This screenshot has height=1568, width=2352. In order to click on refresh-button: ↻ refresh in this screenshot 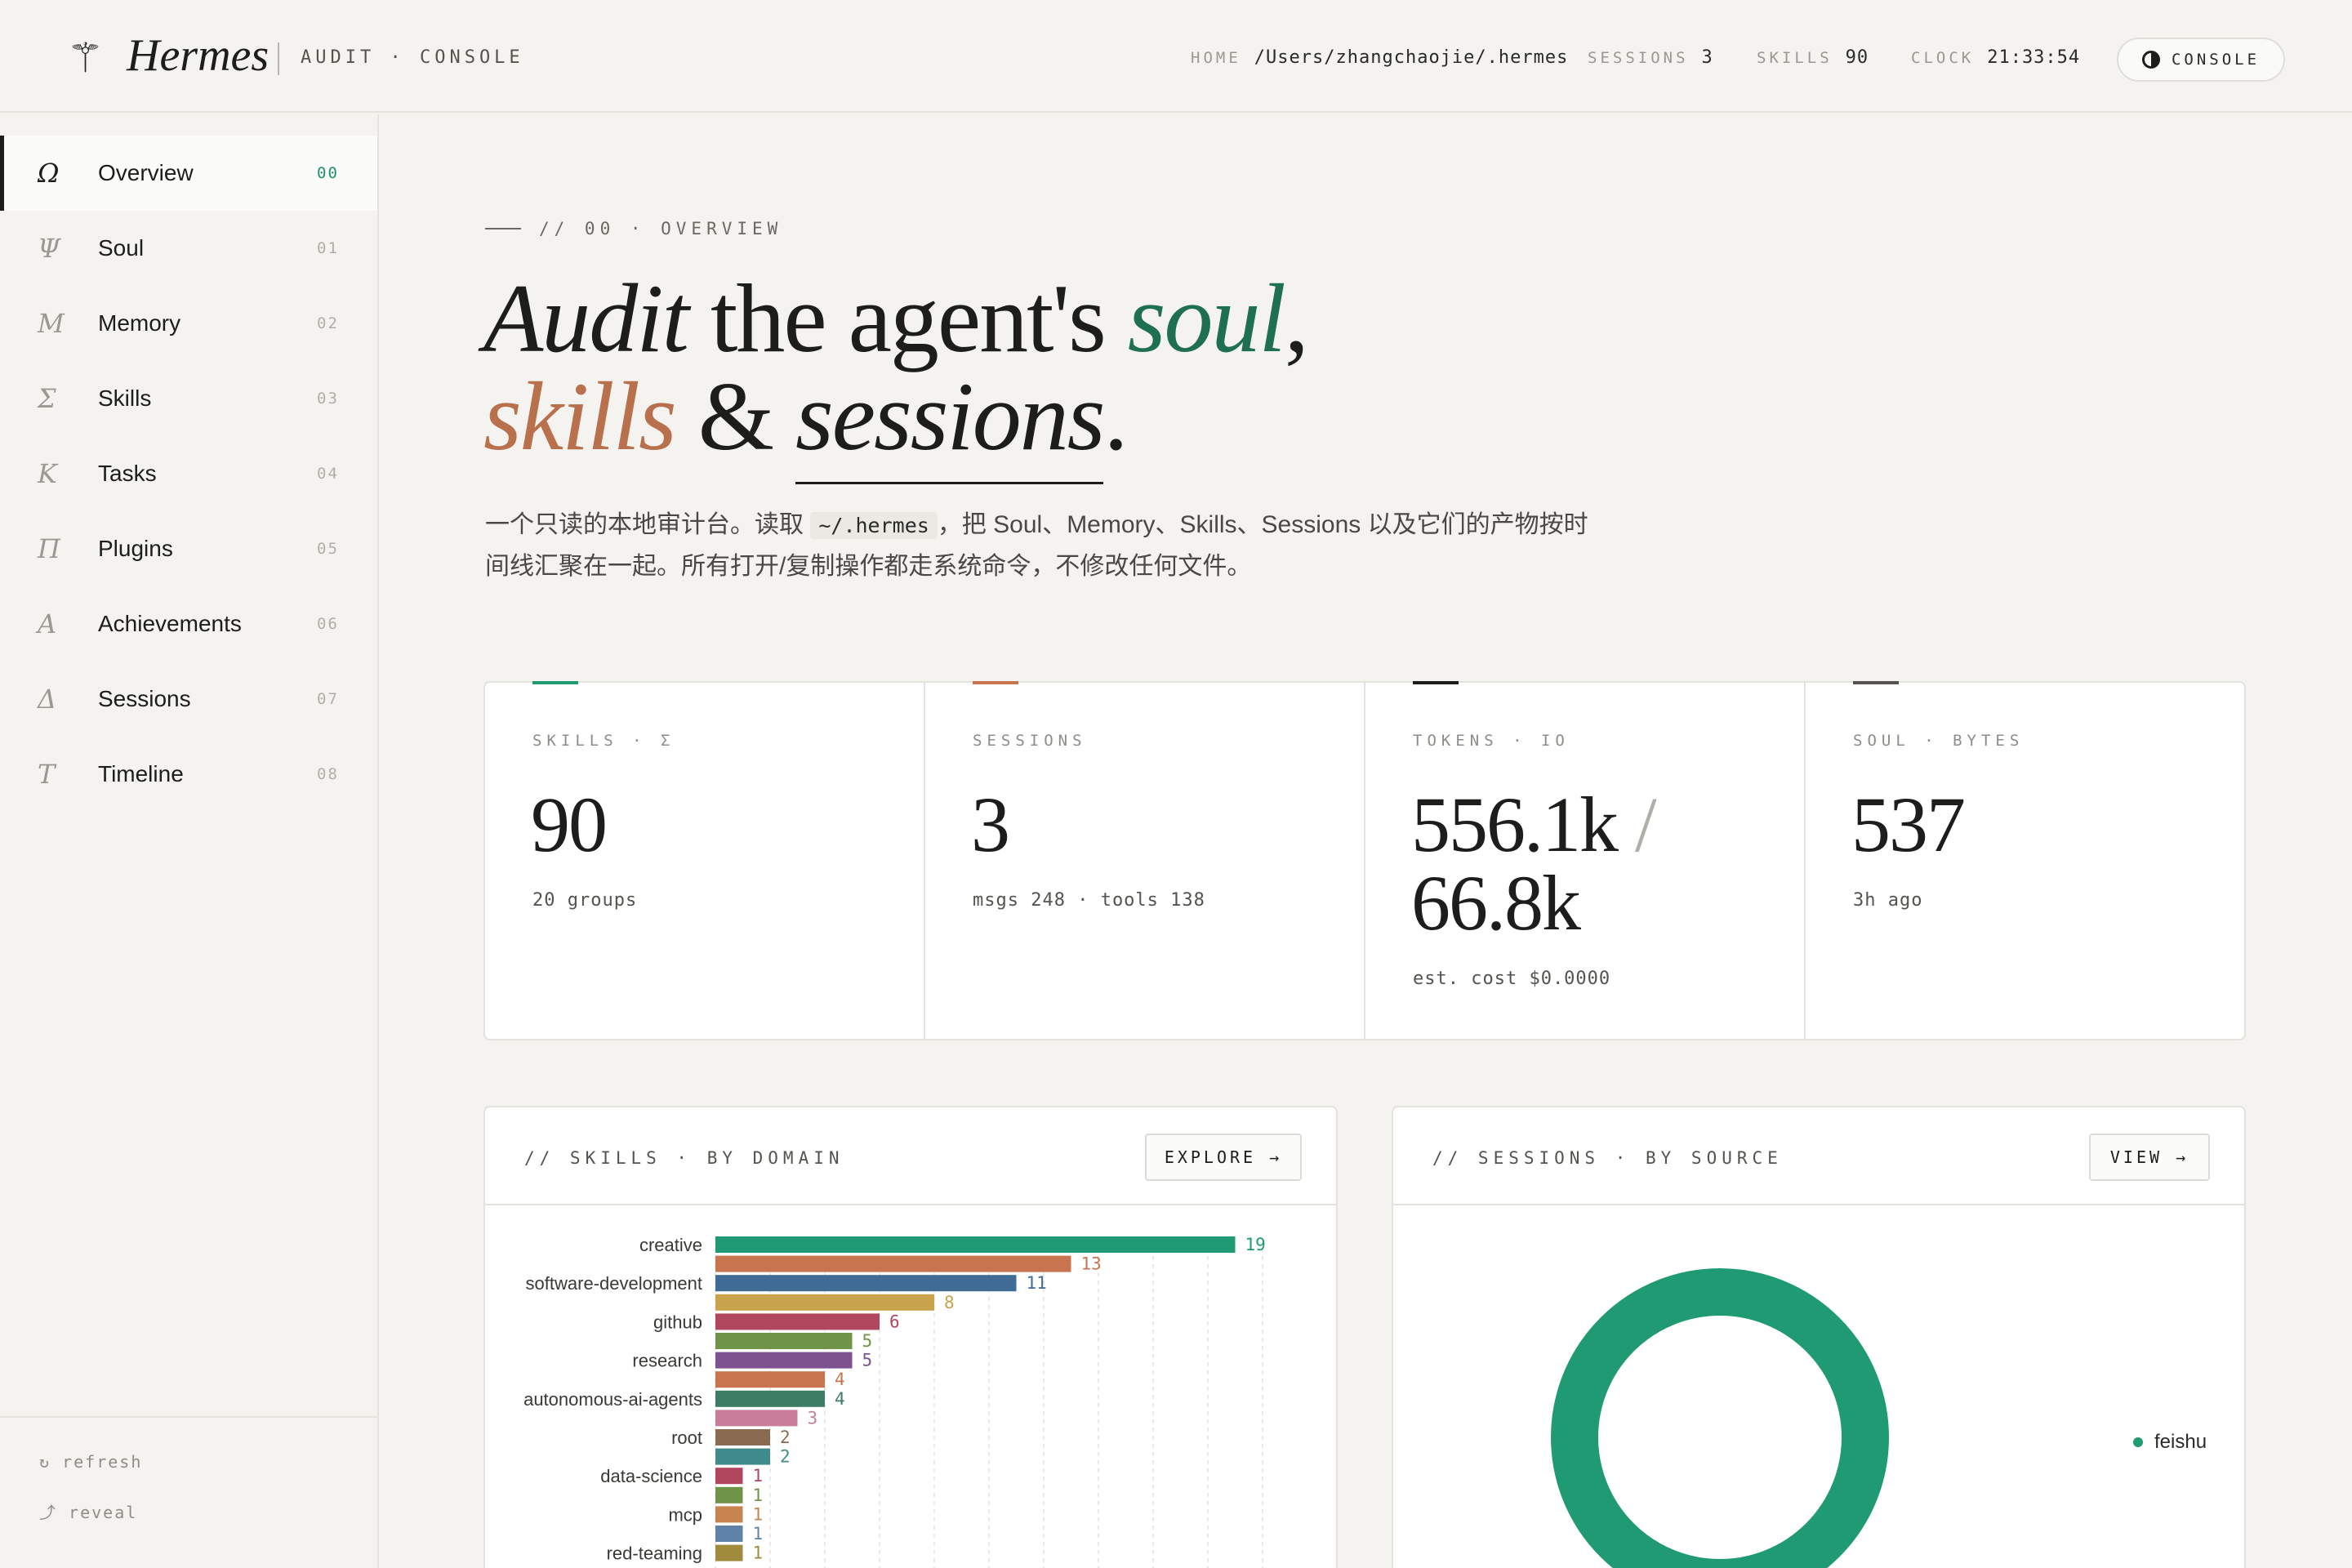, I will do `click(90, 1462)`.